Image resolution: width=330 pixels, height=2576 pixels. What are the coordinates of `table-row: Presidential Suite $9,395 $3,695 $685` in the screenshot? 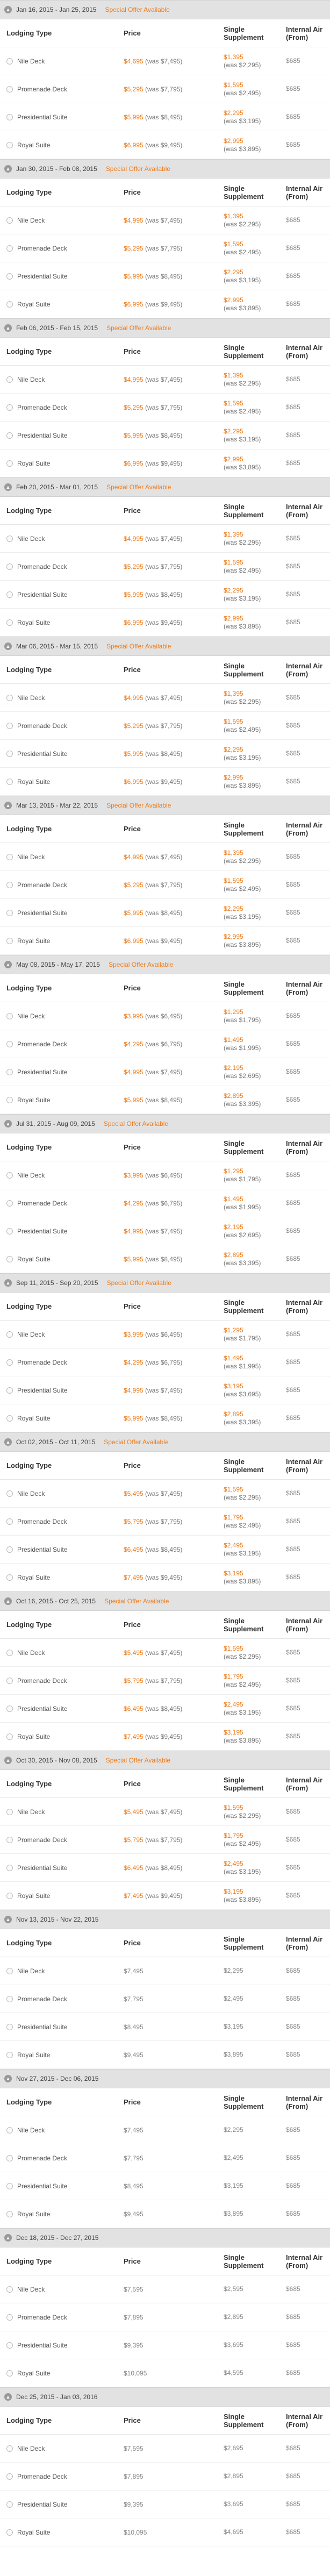 It's located at (165, 2345).